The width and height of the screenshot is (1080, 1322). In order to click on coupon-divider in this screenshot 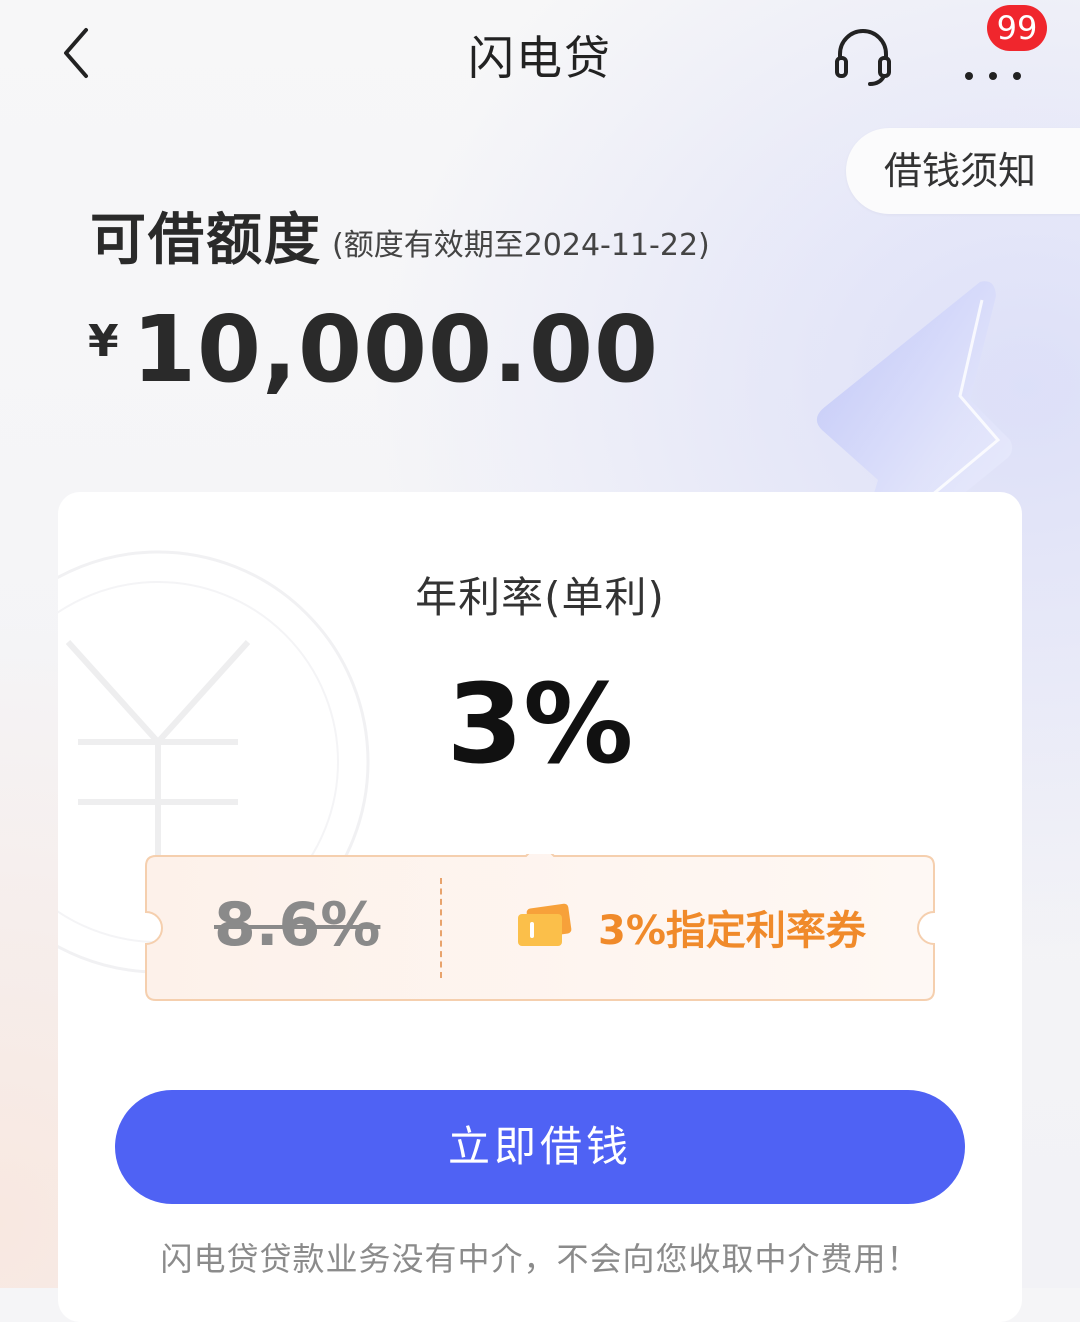, I will do `click(441, 928)`.